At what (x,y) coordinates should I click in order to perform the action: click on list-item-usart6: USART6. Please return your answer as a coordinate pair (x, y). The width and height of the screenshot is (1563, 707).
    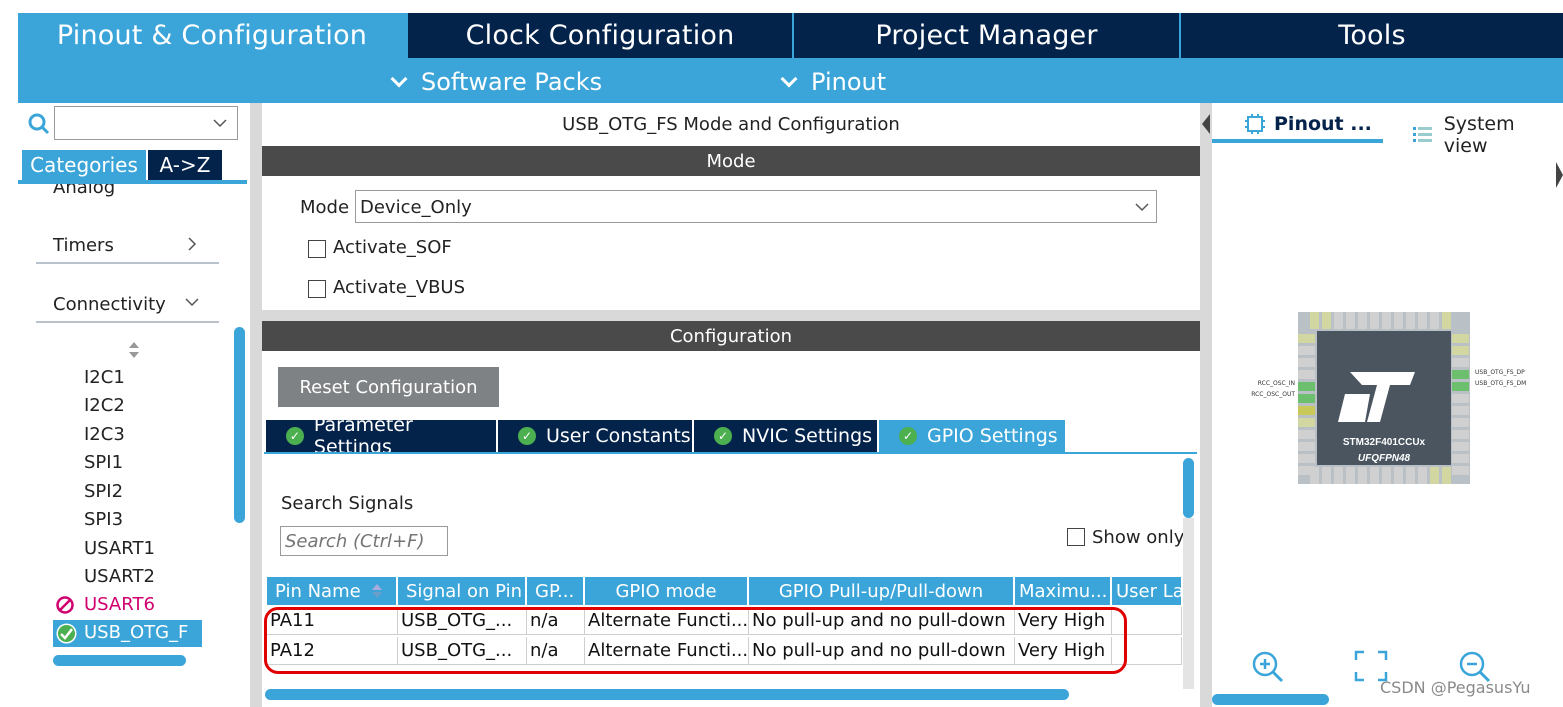
    Looking at the image, I should click on (119, 604).